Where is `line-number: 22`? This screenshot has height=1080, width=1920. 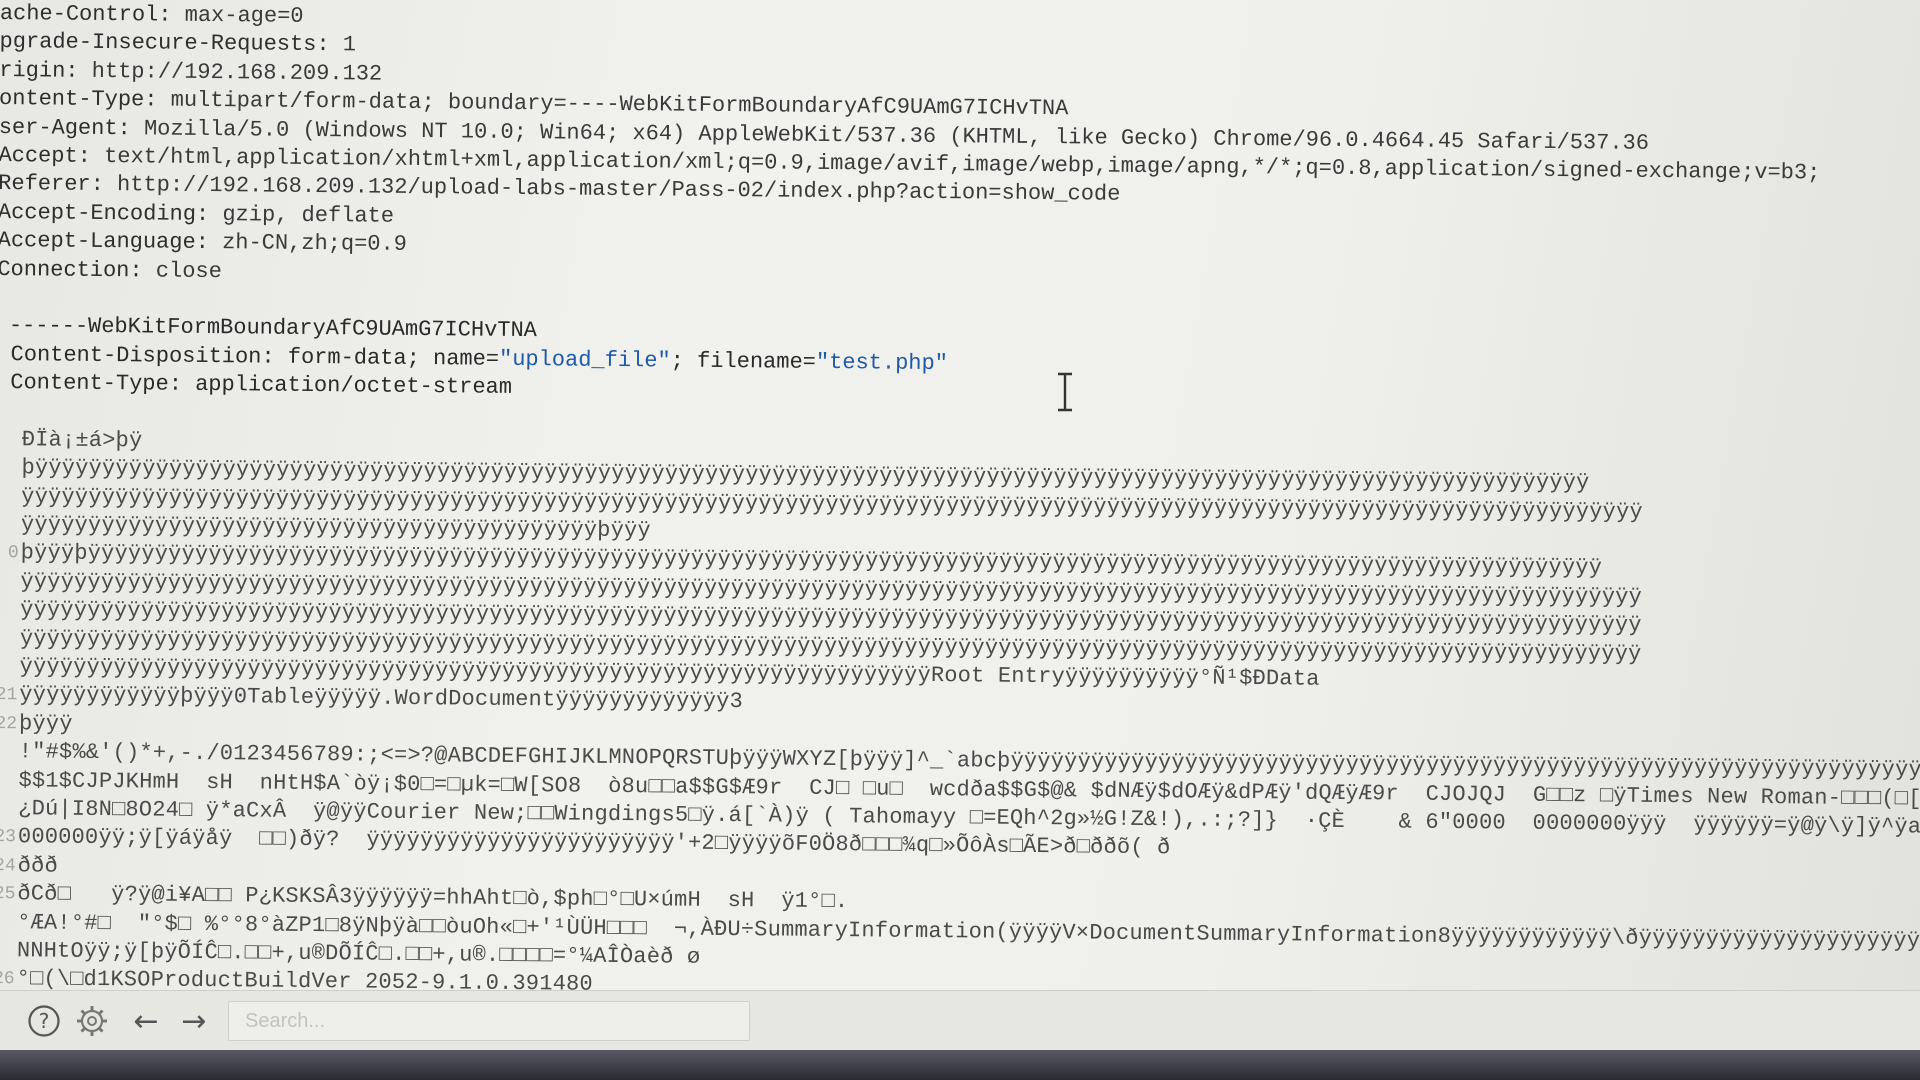 line-number: 22 is located at coordinates (9, 723).